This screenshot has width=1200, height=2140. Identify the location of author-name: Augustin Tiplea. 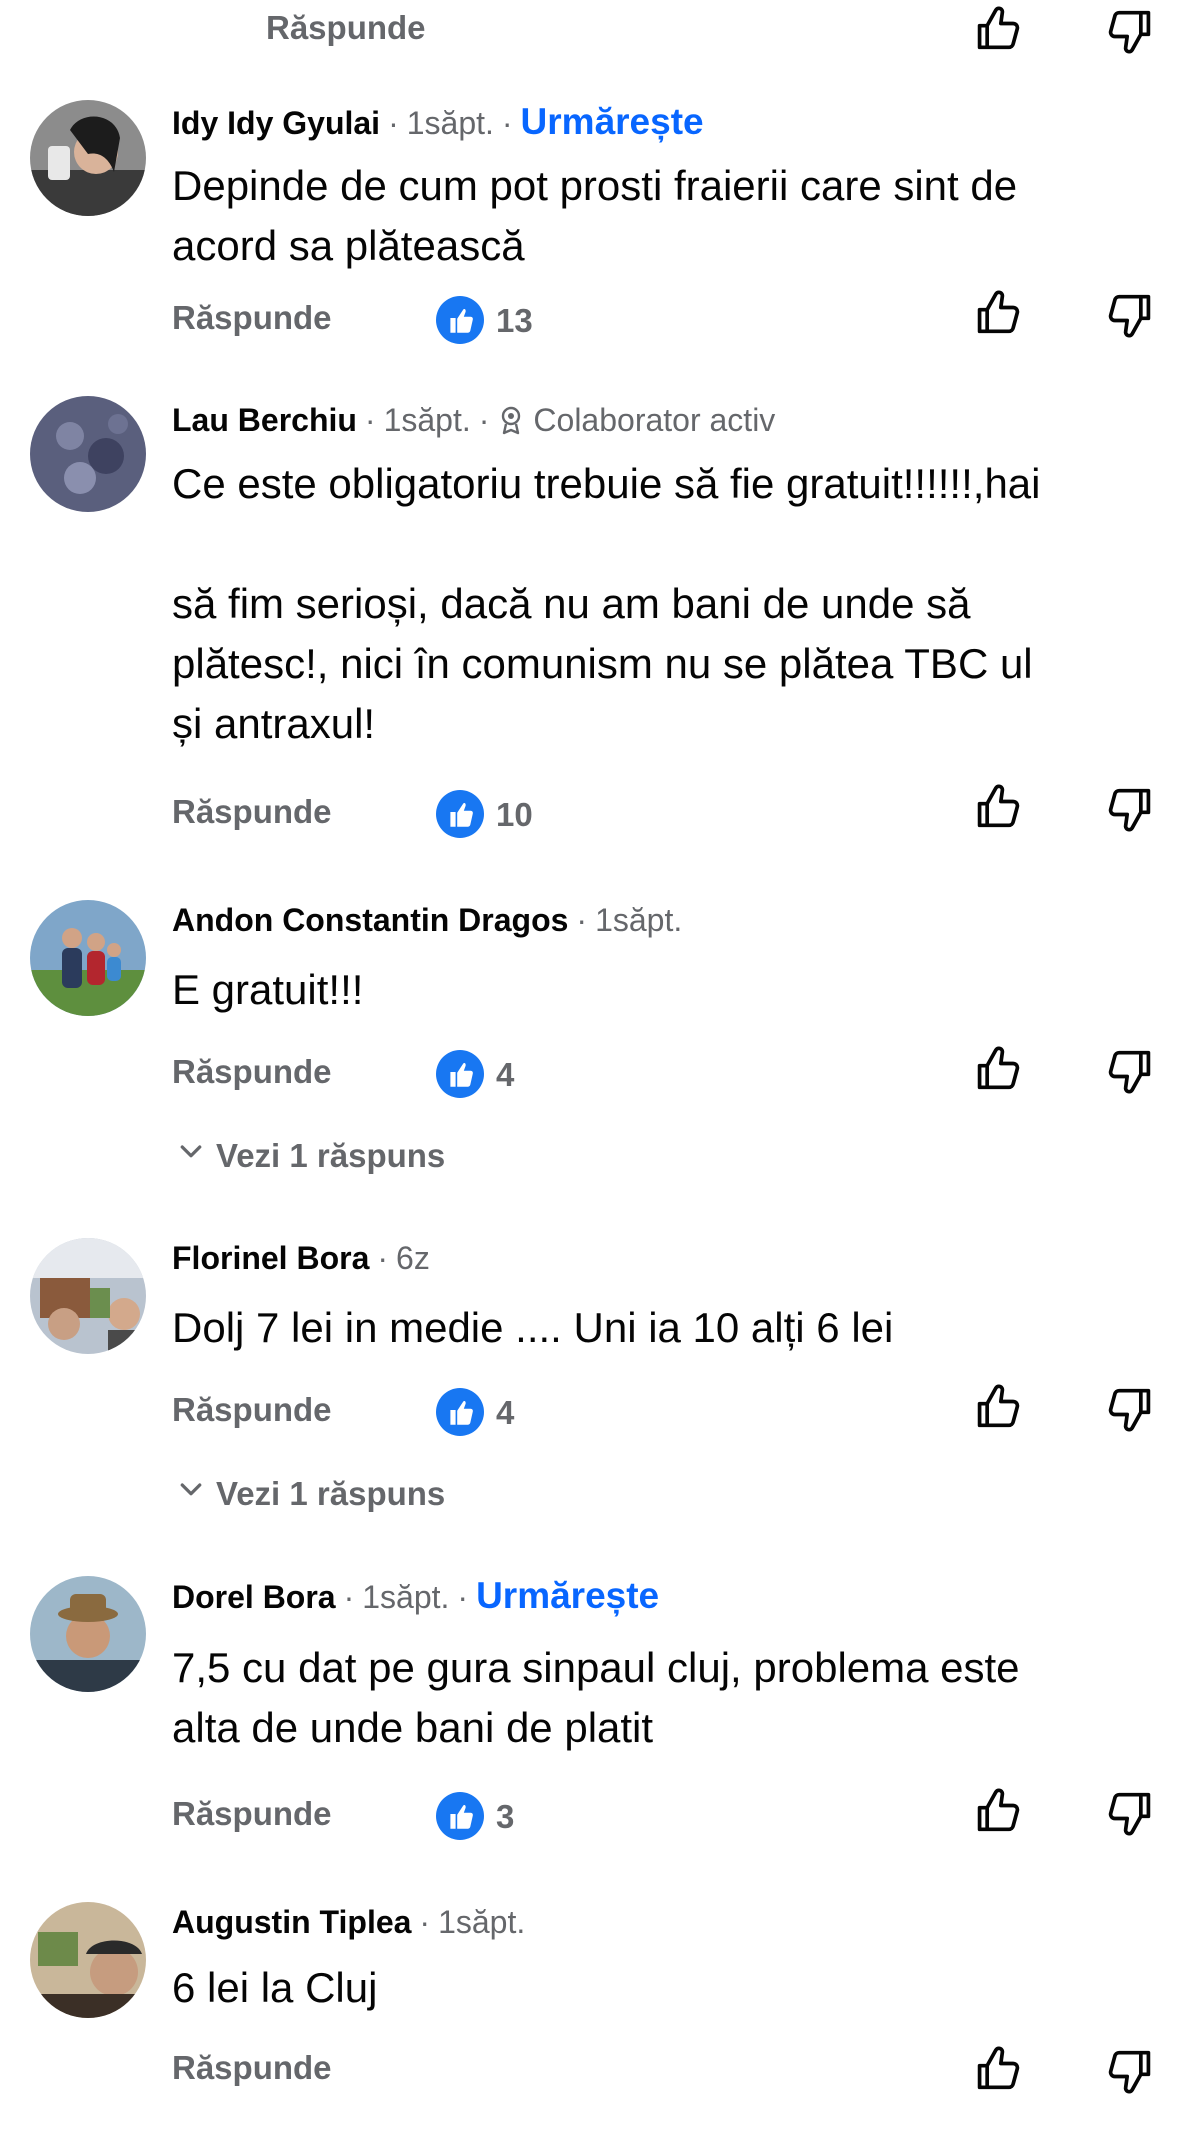
(291, 1922).